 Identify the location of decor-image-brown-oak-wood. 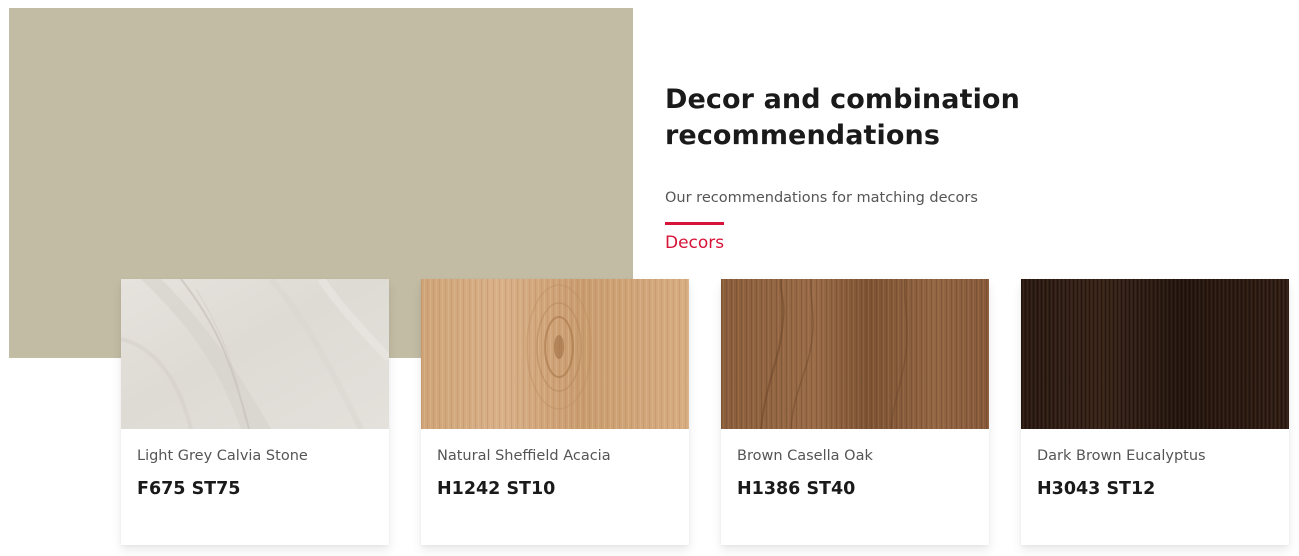
(855, 354).